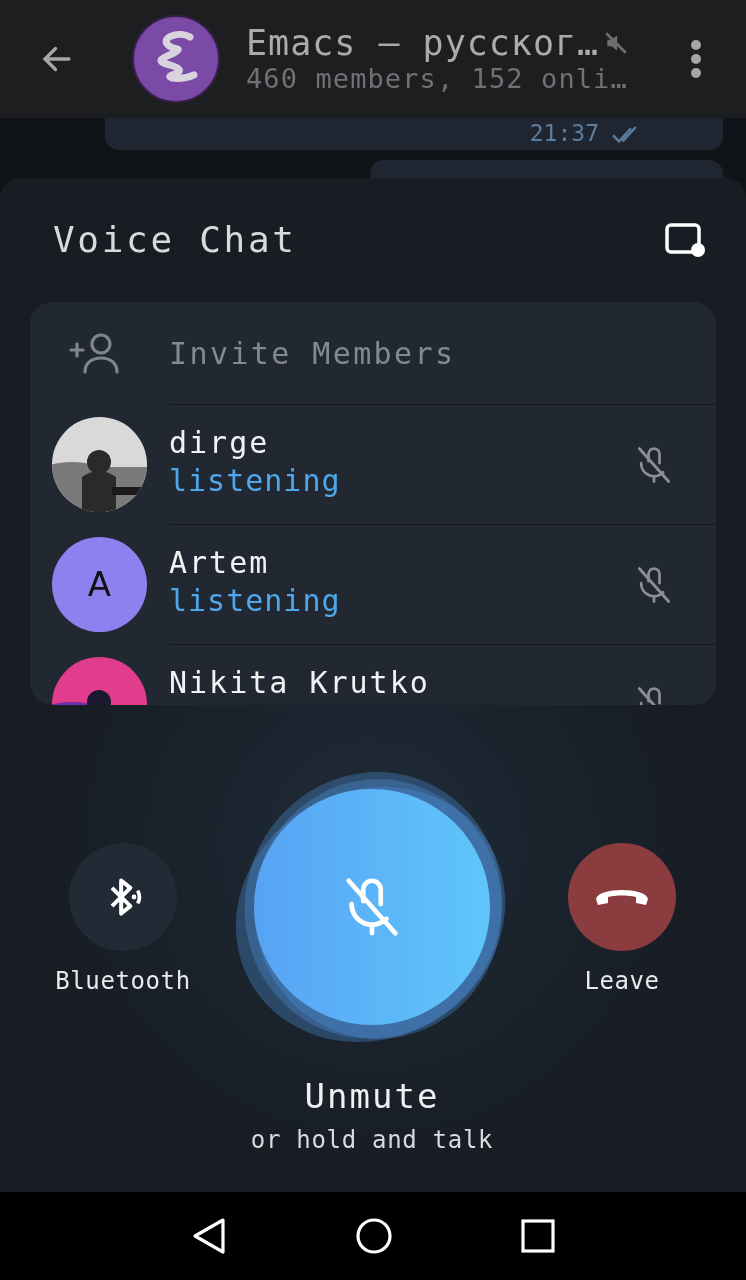  What do you see at coordinates (442, 464) in the screenshot?
I see `participant-row: dirge listening` at bounding box center [442, 464].